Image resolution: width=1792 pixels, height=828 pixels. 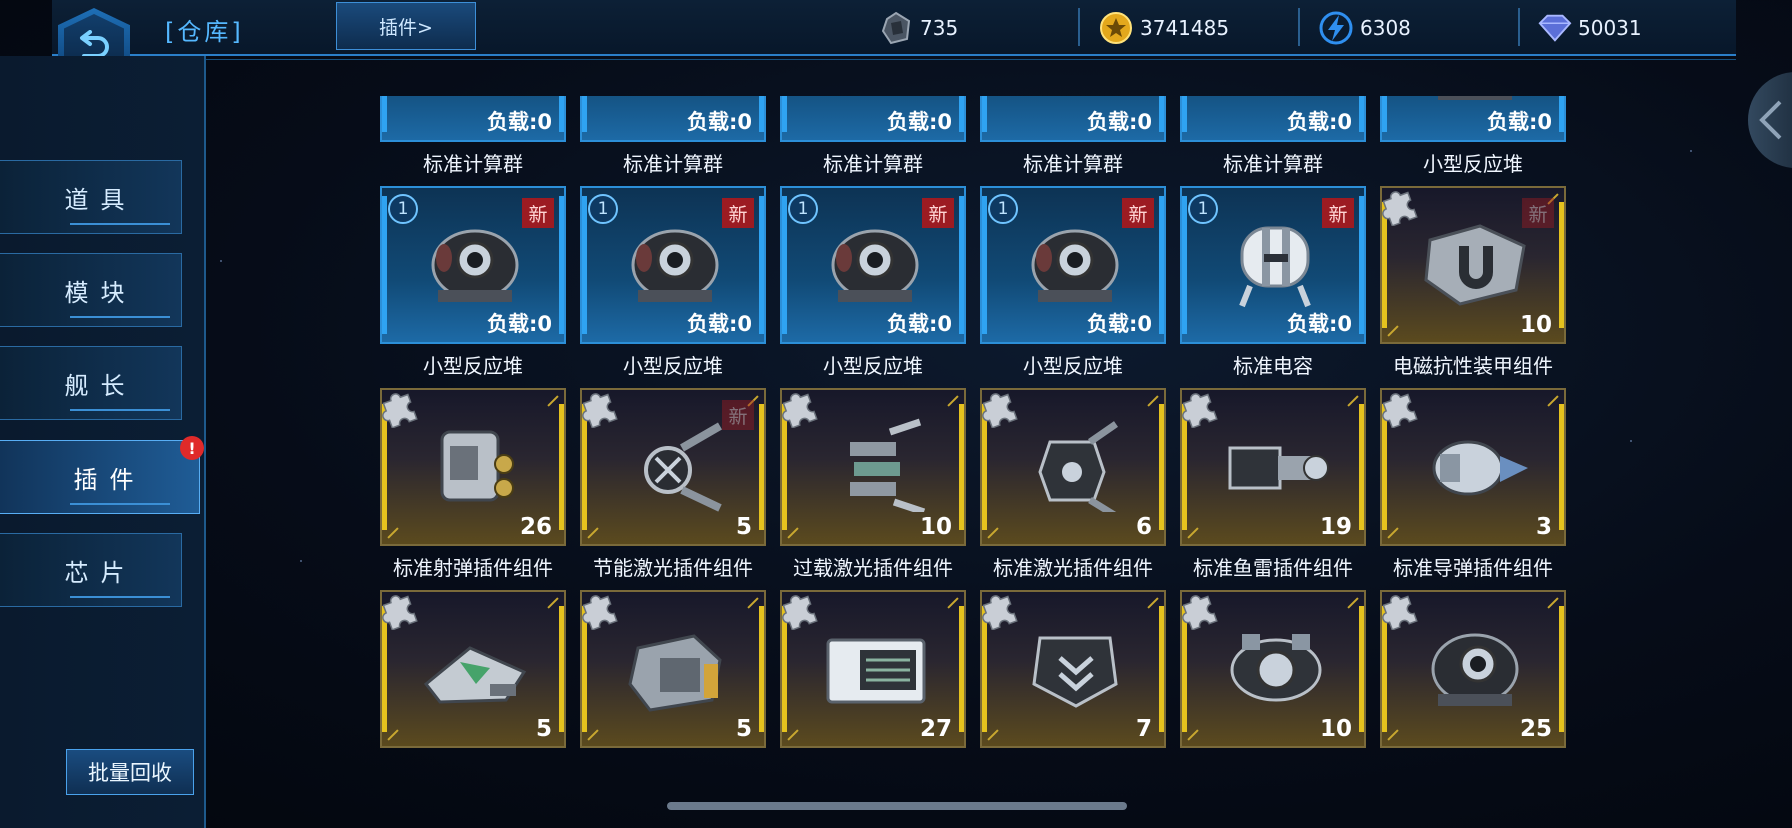 I want to click on inventory-item: 1 新负载:0 标准电容, so click(x=1273, y=282).